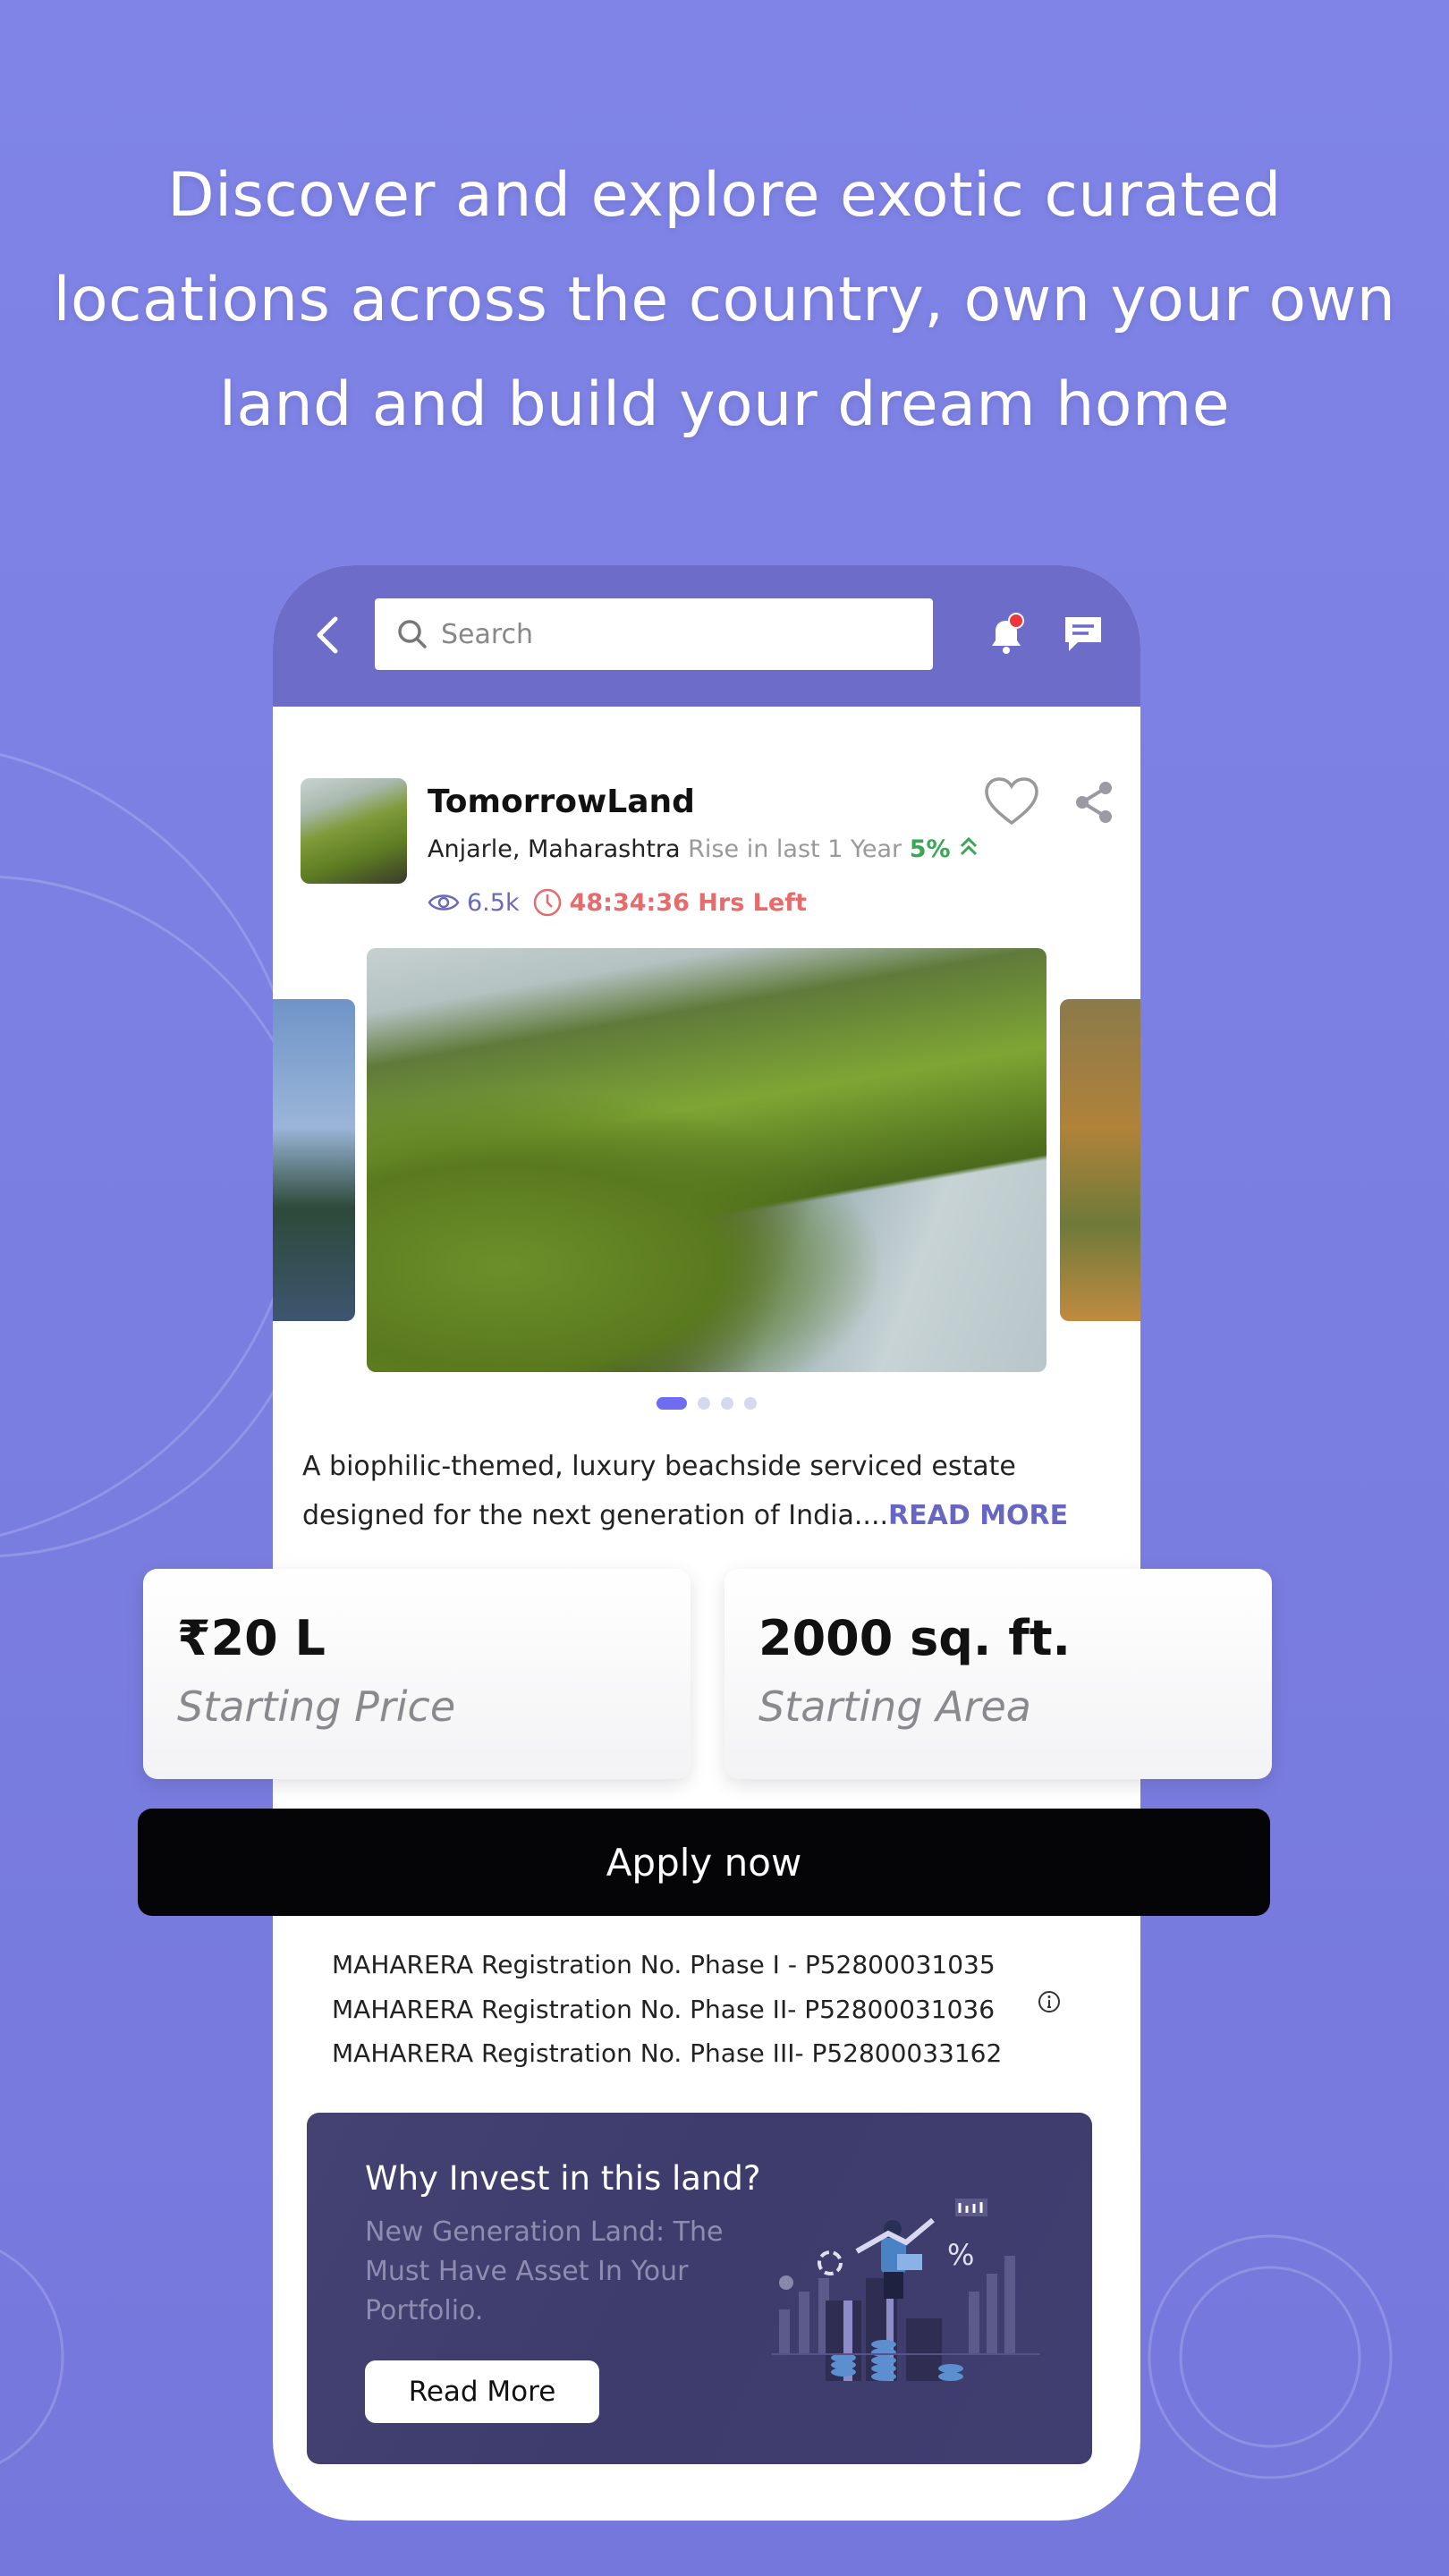 Image resolution: width=1449 pixels, height=2576 pixels. Describe the element at coordinates (969, 846) in the screenshot. I see `double-chevron-up-icon` at that location.